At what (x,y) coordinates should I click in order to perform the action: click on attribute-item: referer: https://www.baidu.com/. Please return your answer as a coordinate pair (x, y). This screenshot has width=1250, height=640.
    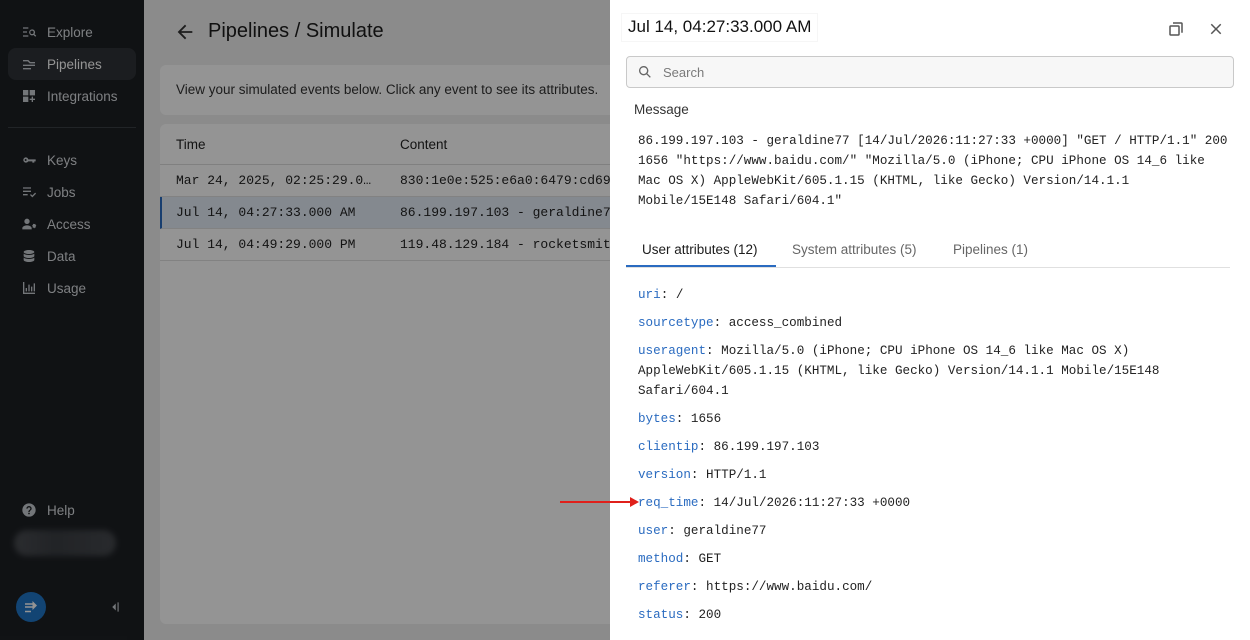
    Looking at the image, I should click on (755, 587).